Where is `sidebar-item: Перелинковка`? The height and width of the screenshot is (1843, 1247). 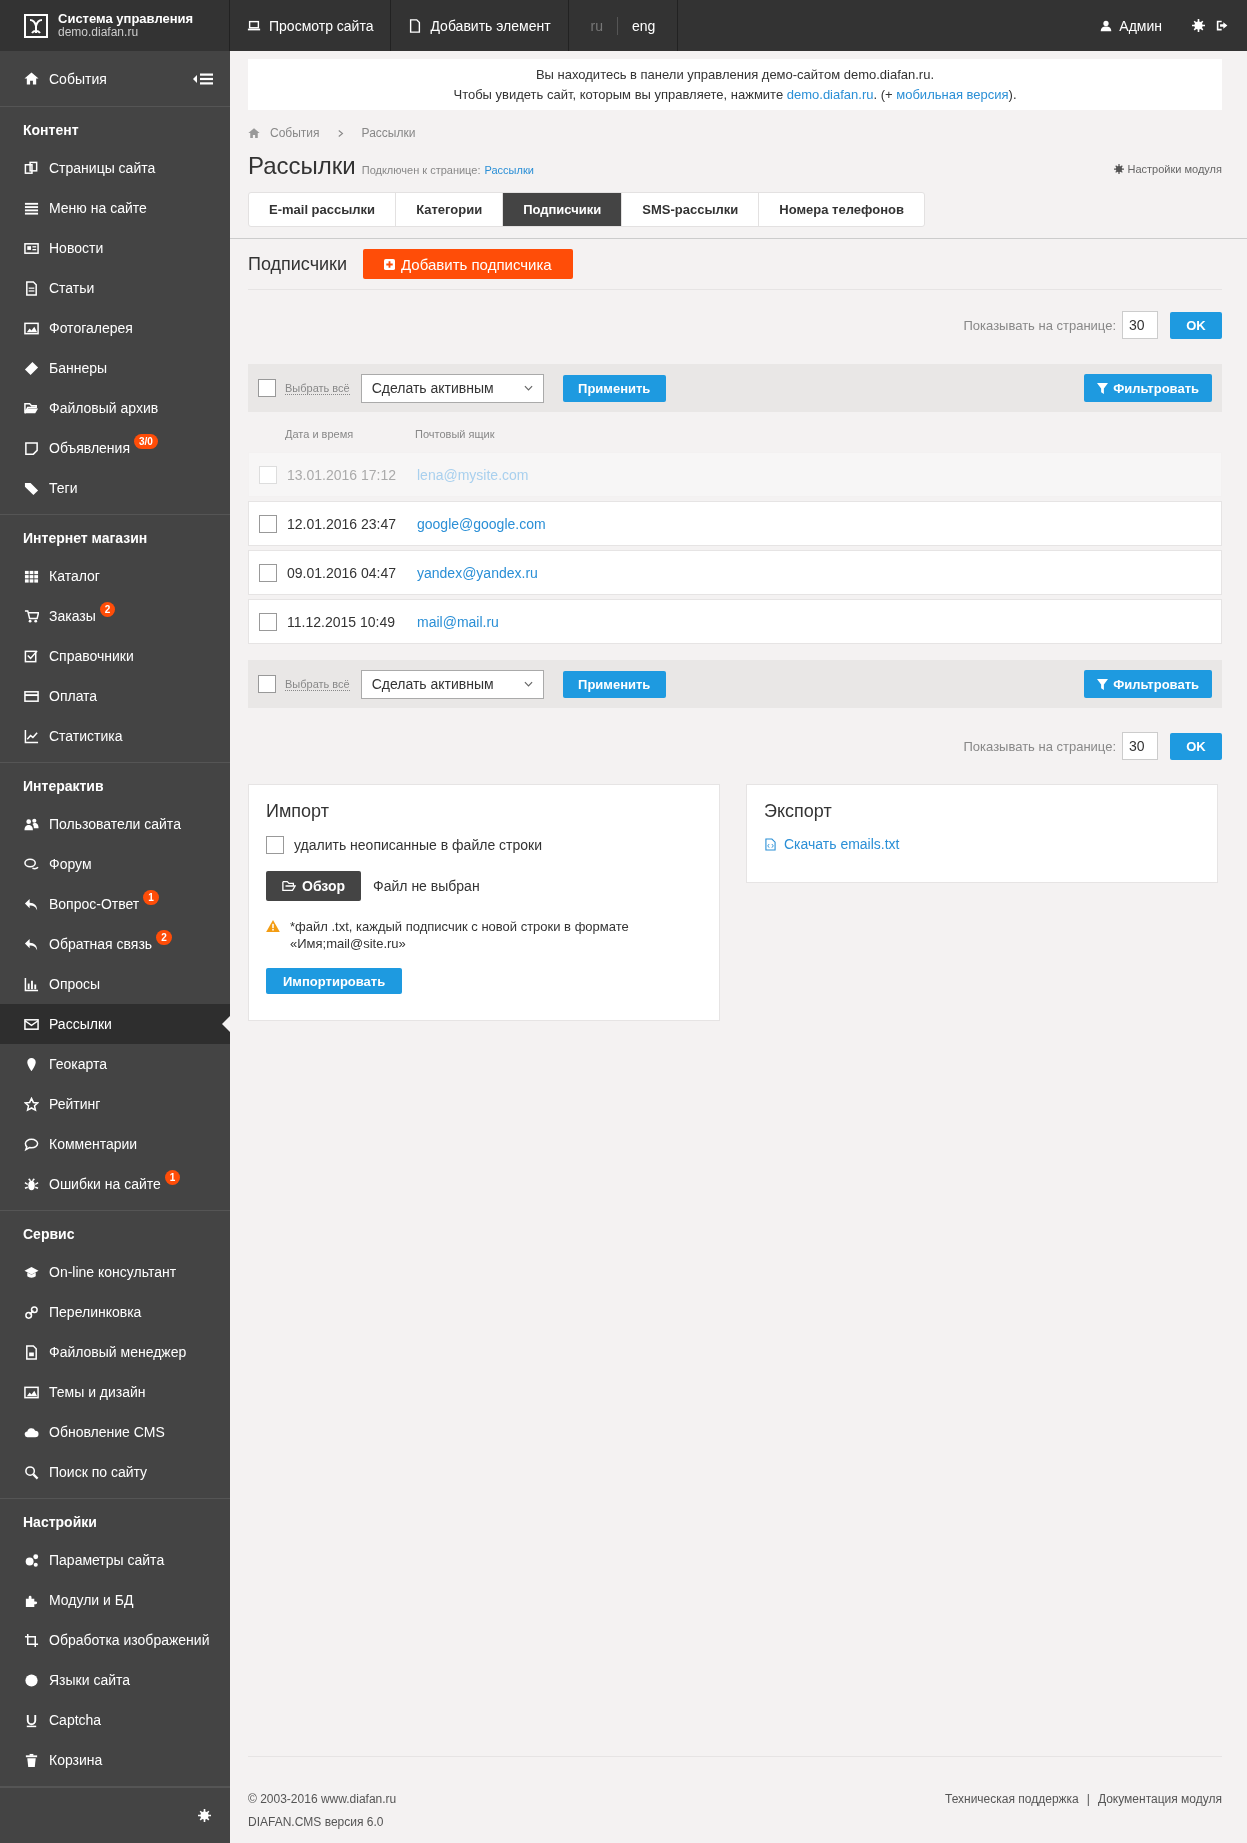 sidebar-item: Перелинковка is located at coordinates (115, 1312).